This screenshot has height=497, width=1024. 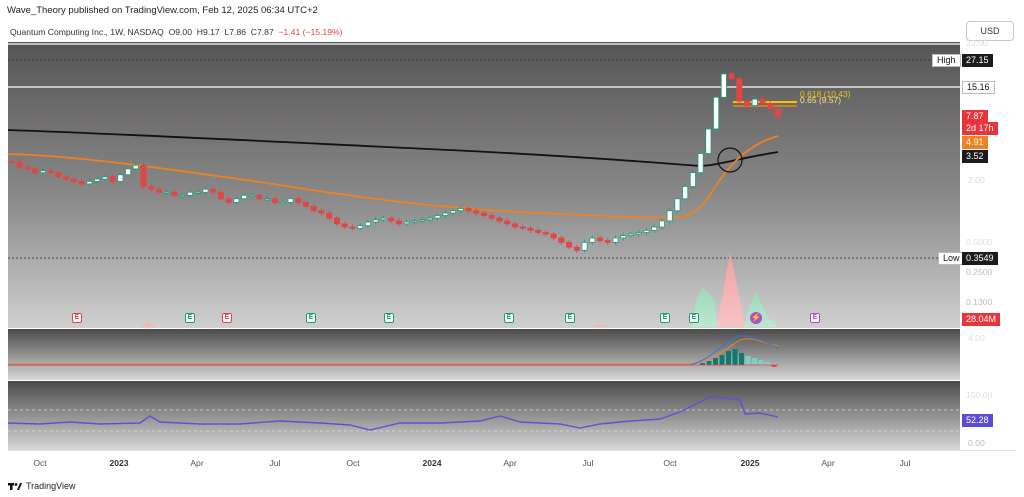 What do you see at coordinates (976, 443) in the screenshot?
I see `rsi-tick-0: 0.00` at bounding box center [976, 443].